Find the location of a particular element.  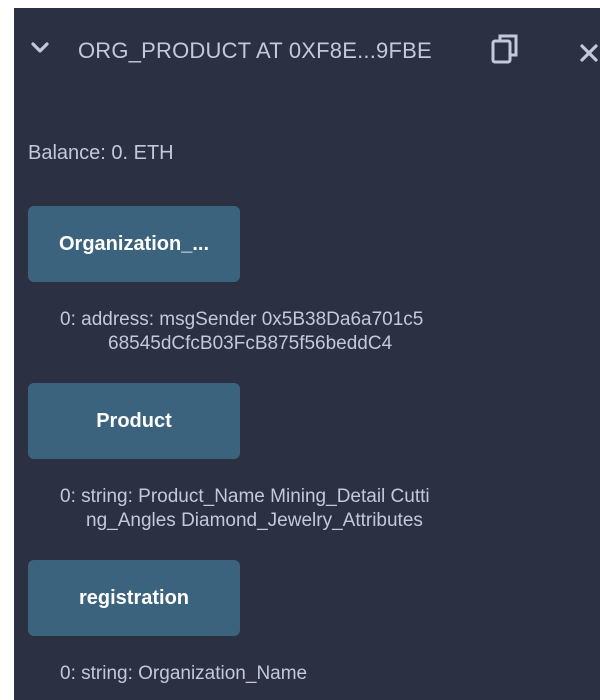

product-function-label: Product is located at coordinates (134, 420).